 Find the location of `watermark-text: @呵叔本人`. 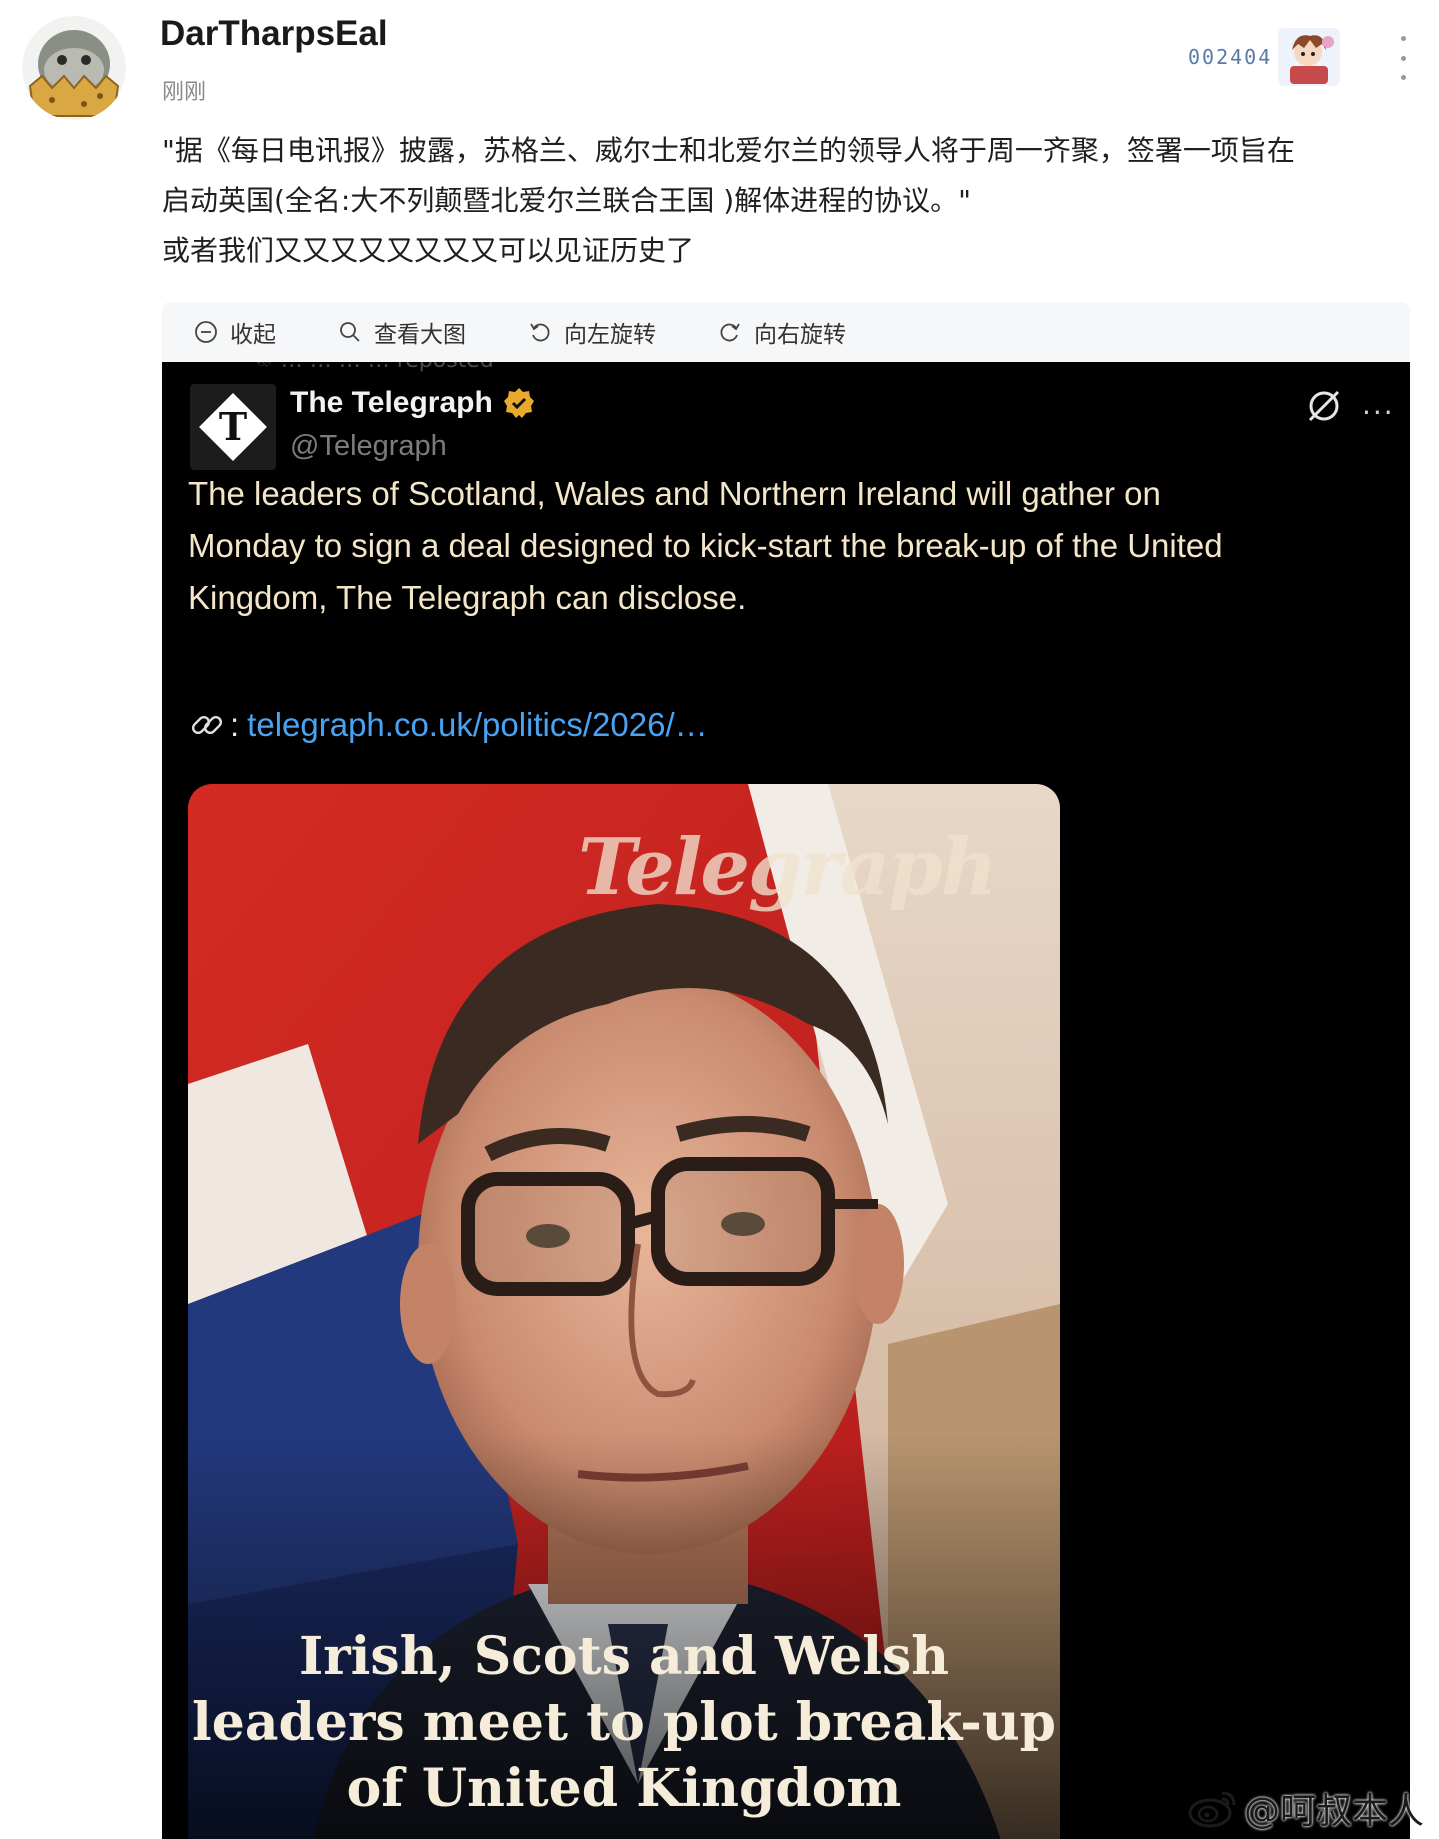

watermark-text: @呵叔本人 is located at coordinates (1334, 1811).